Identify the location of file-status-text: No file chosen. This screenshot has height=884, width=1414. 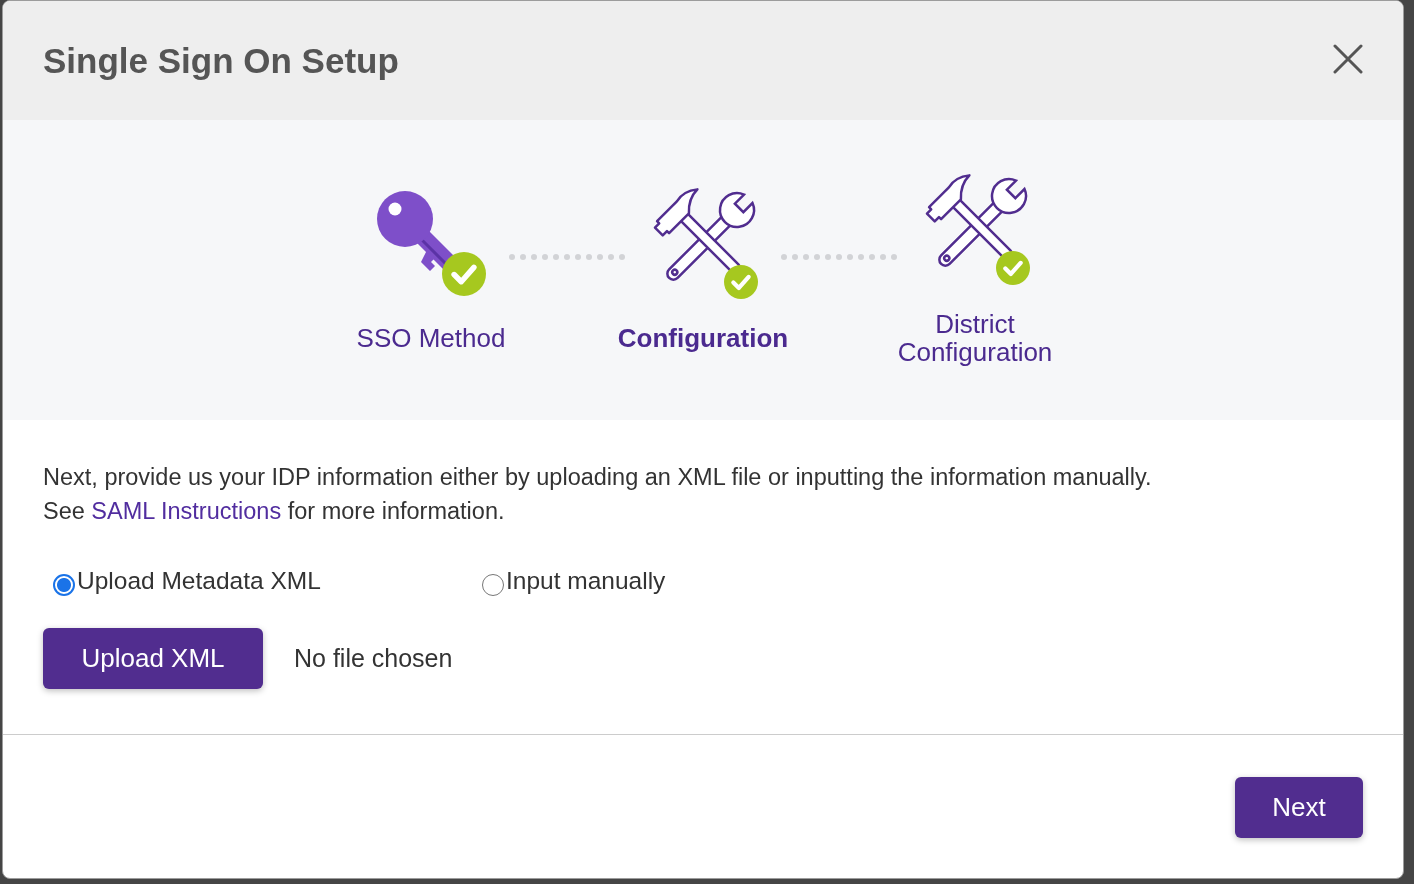
(373, 658).